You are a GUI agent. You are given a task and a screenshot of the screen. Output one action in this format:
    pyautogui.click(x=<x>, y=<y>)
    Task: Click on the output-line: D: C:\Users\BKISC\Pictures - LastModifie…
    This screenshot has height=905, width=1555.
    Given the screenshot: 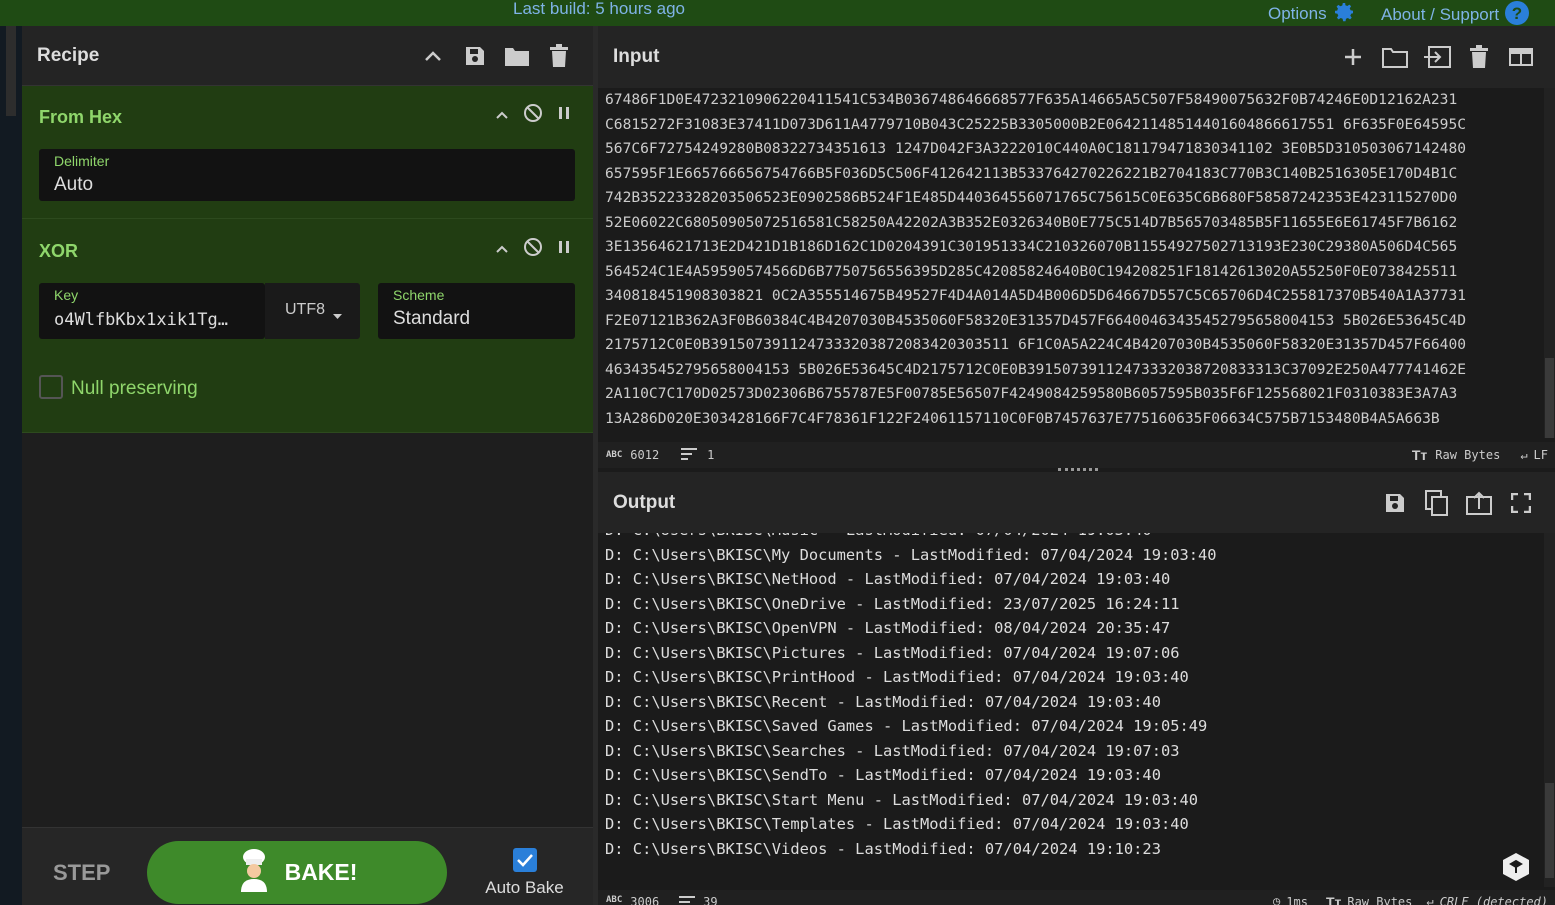 What is the action you would take?
    pyautogui.click(x=892, y=652)
    